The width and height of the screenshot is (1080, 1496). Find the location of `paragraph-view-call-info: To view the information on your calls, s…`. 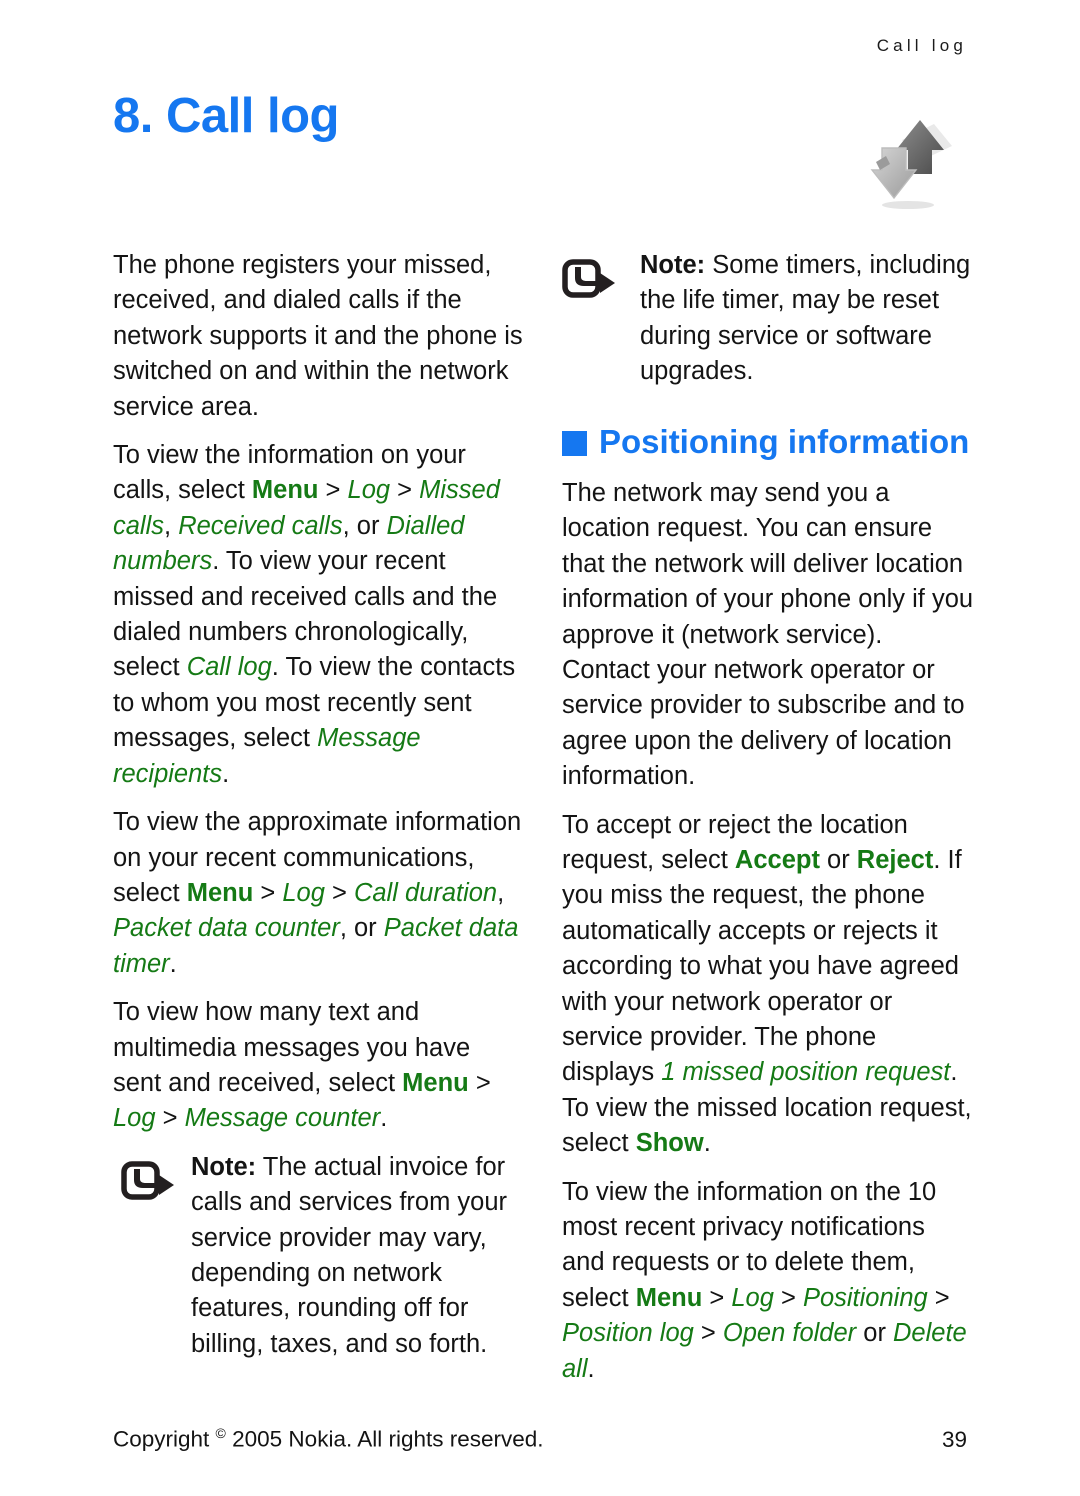

paragraph-view-call-info: To view the information on your calls, s… is located at coordinates (319, 615).